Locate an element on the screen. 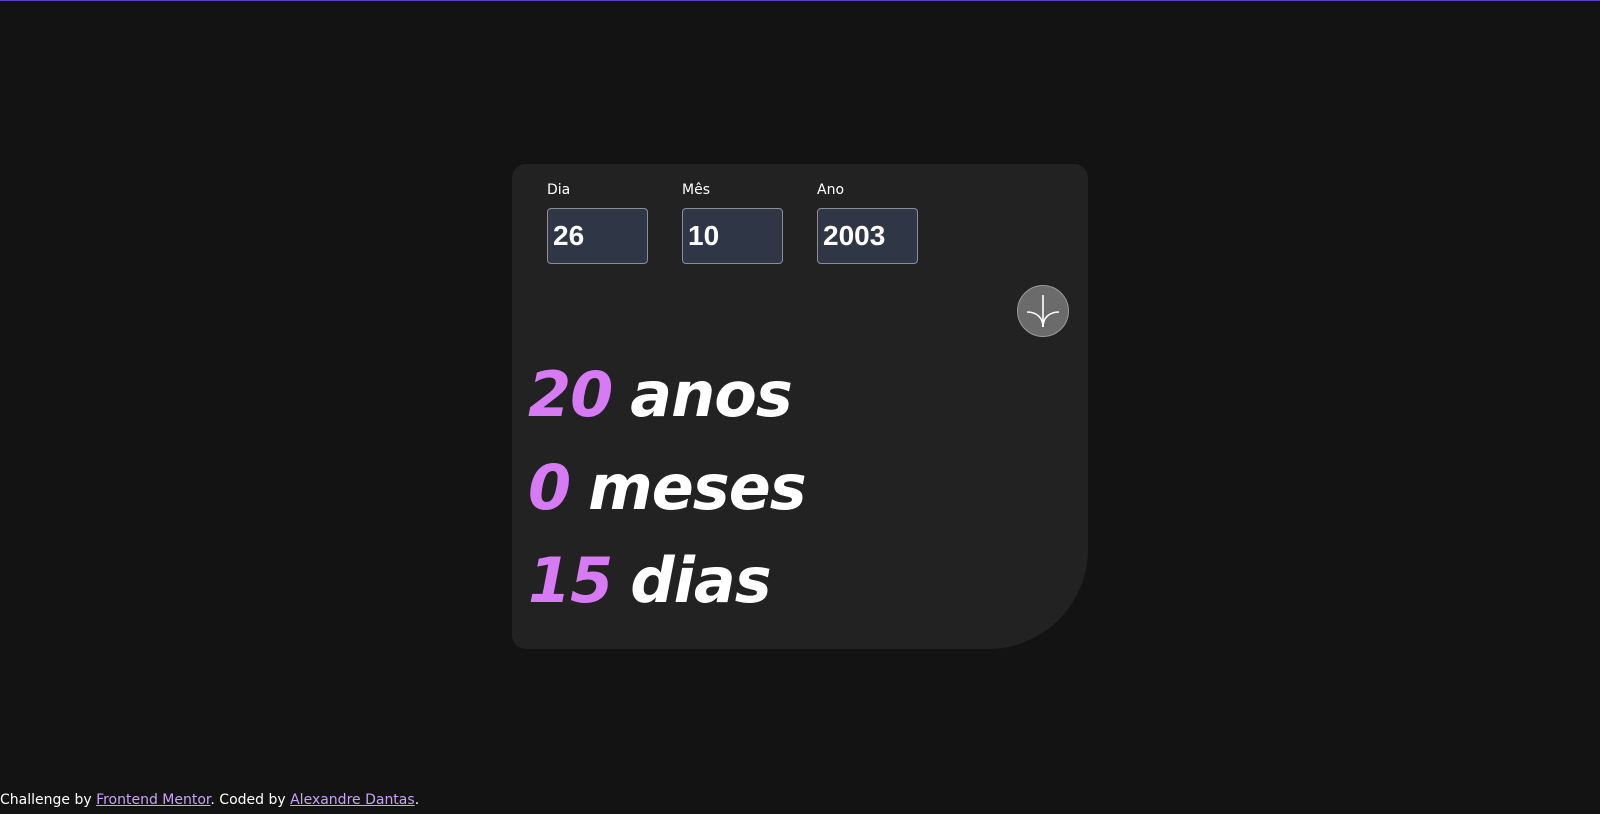  year-label: Ano is located at coordinates (831, 190).